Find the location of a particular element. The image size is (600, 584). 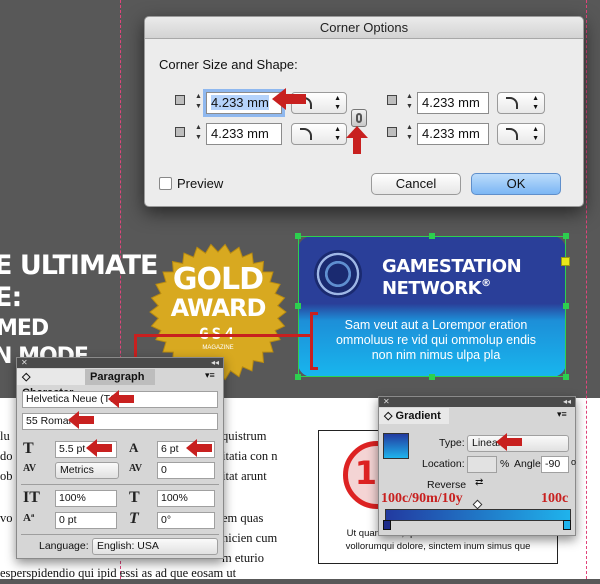

body-text-line: quistrum is located at coordinates (244, 436).